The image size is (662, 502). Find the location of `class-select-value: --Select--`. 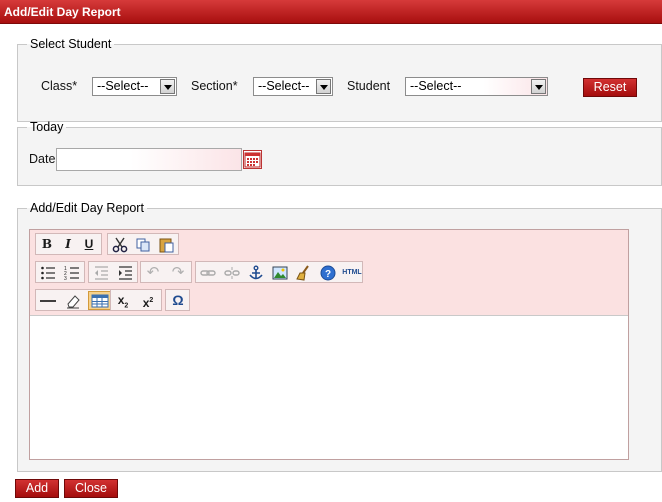

class-select-value: --Select-- is located at coordinates (123, 86).